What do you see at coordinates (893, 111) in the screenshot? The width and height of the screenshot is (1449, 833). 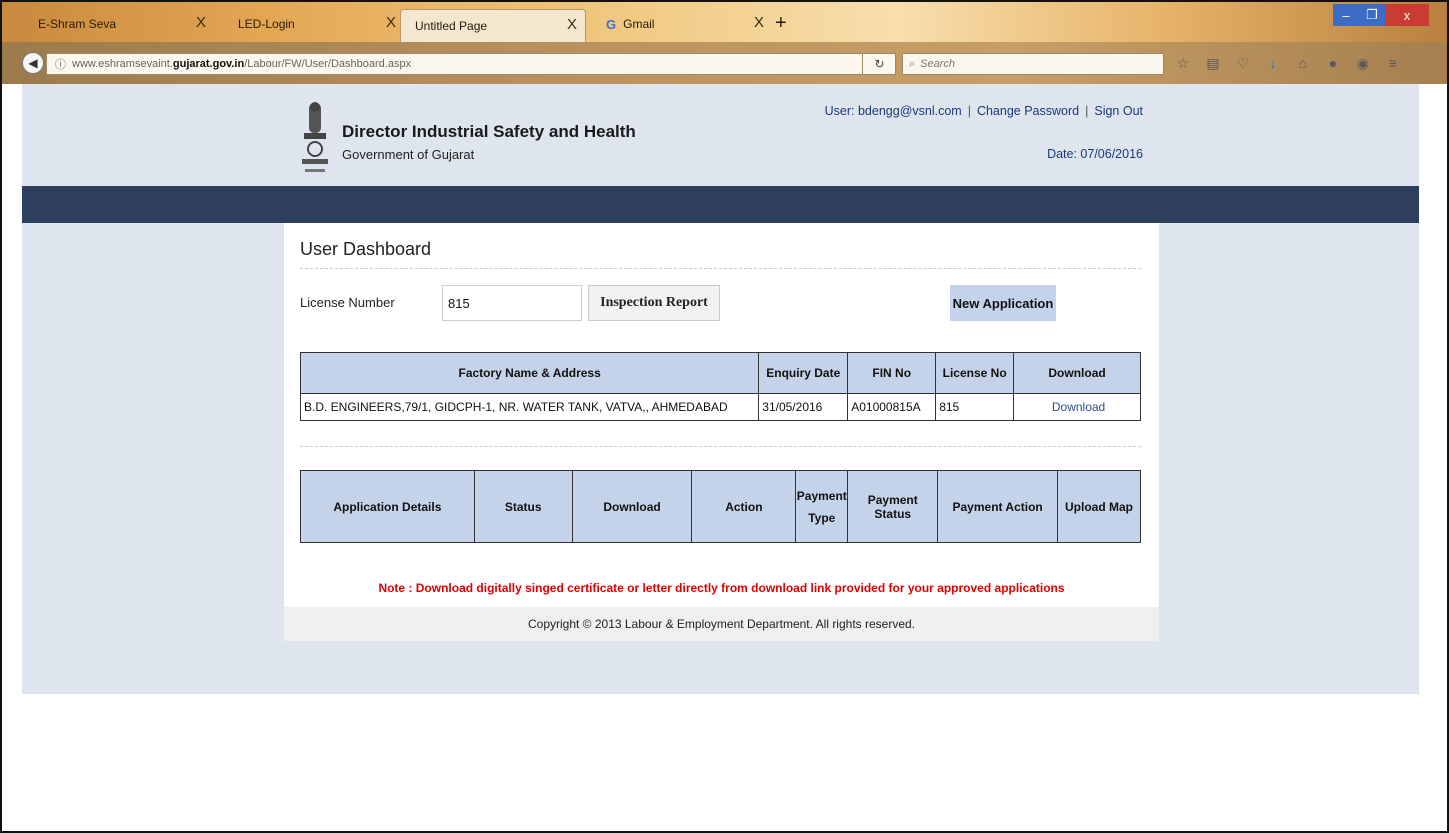 I see `user-email: User: bdengg@vsnl.com` at bounding box center [893, 111].